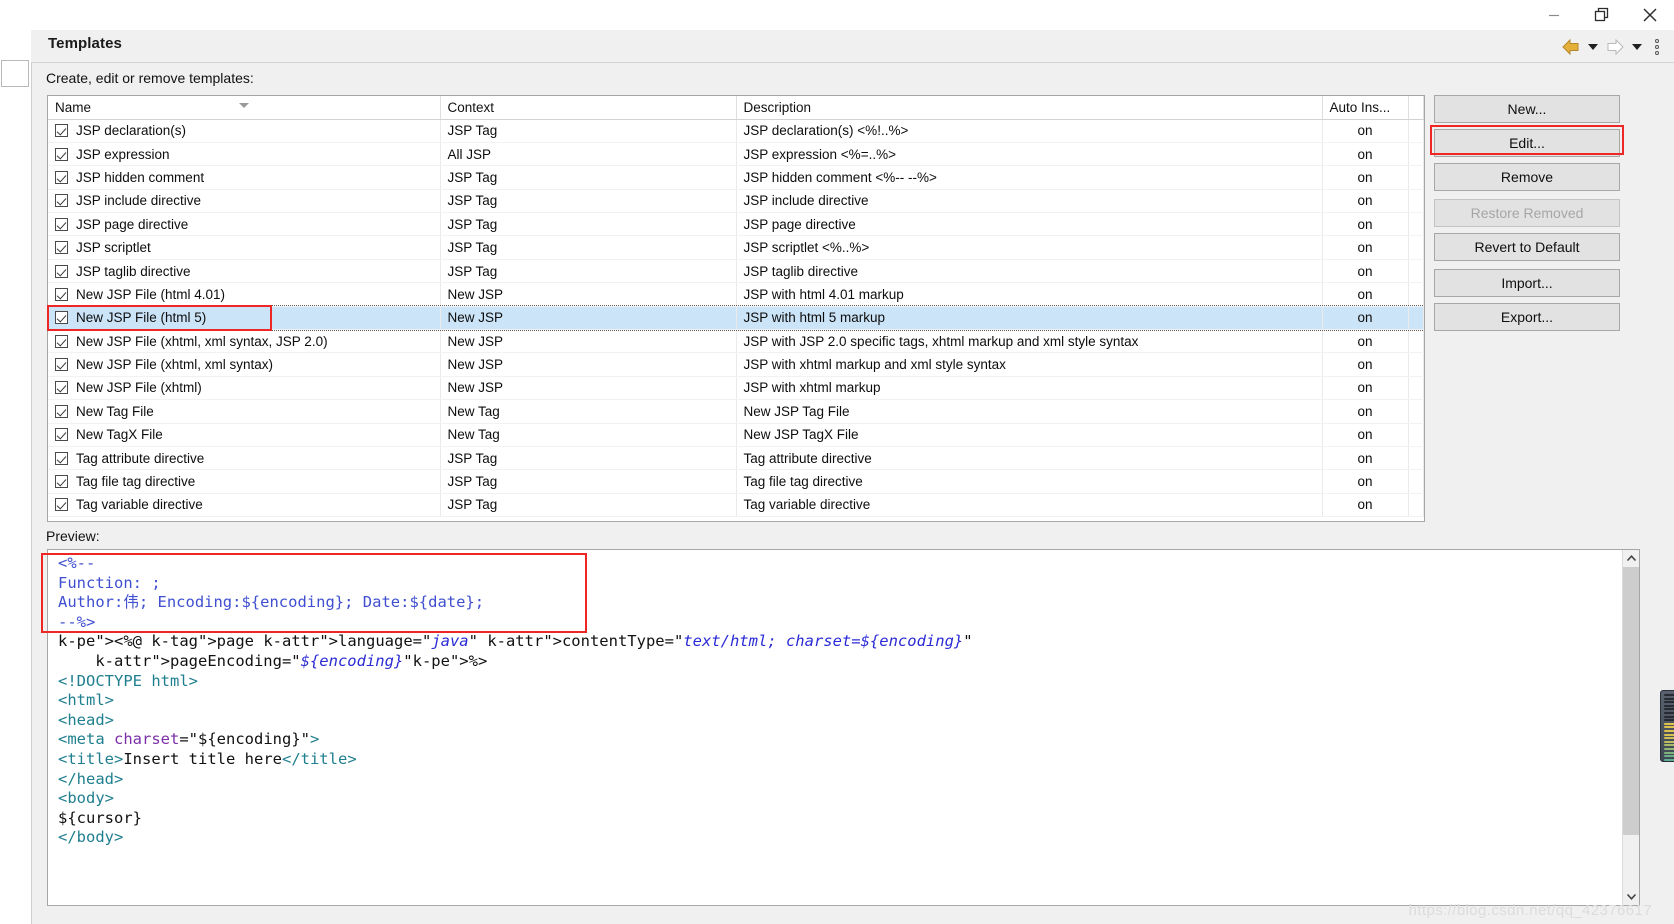 The width and height of the screenshot is (1674, 924). Describe the element at coordinates (244, 201) in the screenshot. I see `cell-name: JSP include directive` at that location.